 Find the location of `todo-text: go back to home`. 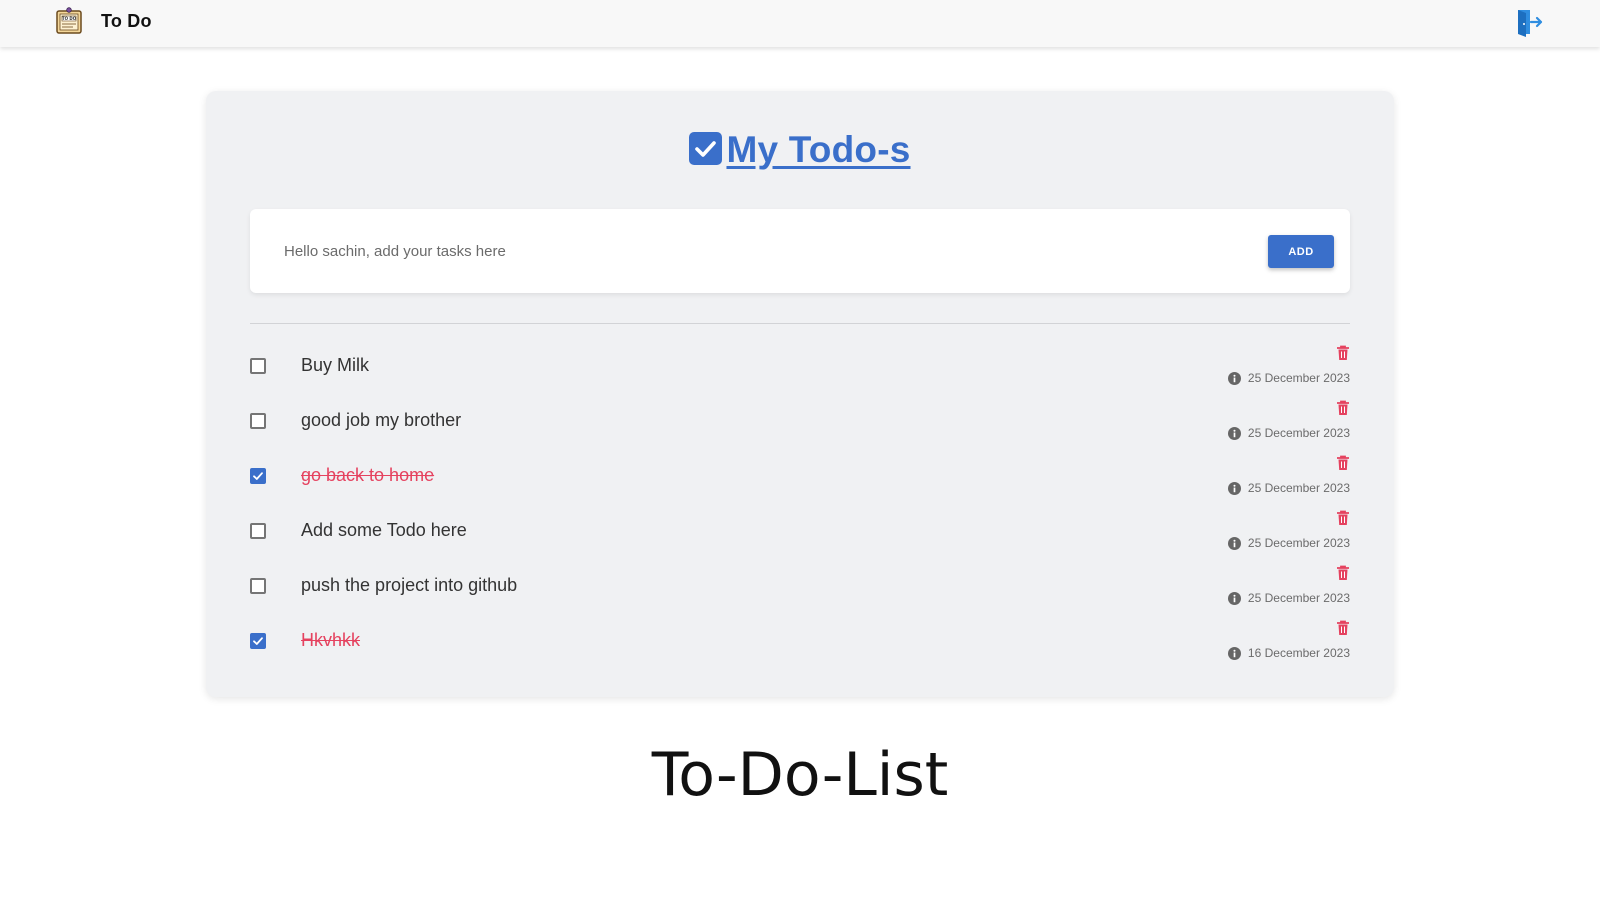

todo-text: go back to home is located at coordinates (368, 475).